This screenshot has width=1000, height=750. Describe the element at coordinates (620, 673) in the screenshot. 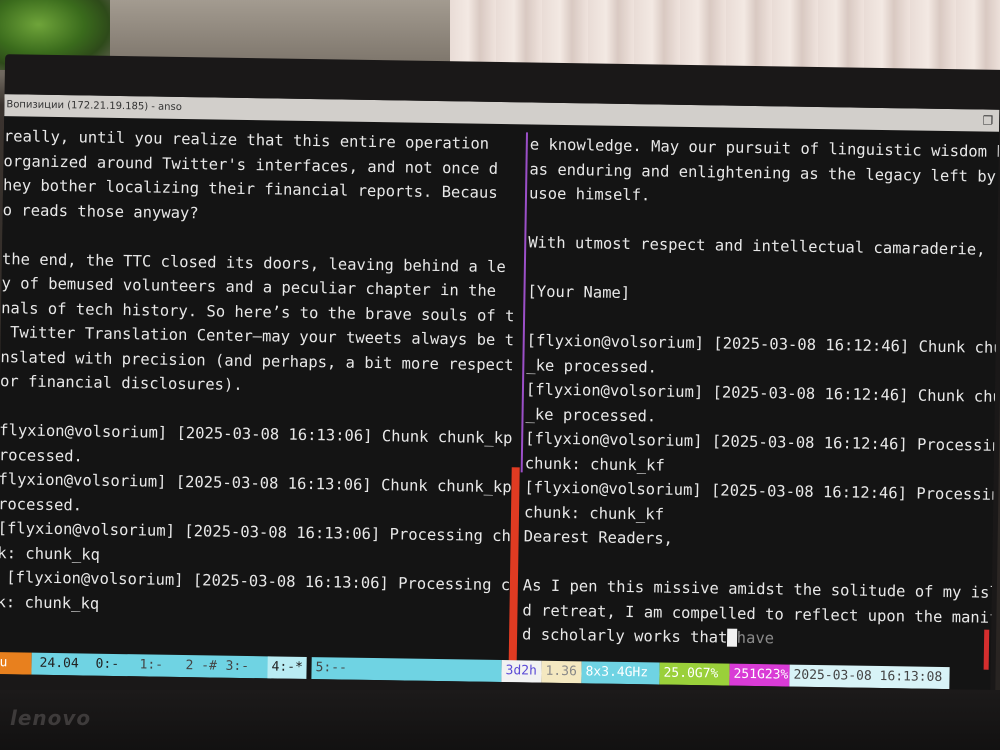

I see `cpu-info: 8x3.4GHz` at that location.